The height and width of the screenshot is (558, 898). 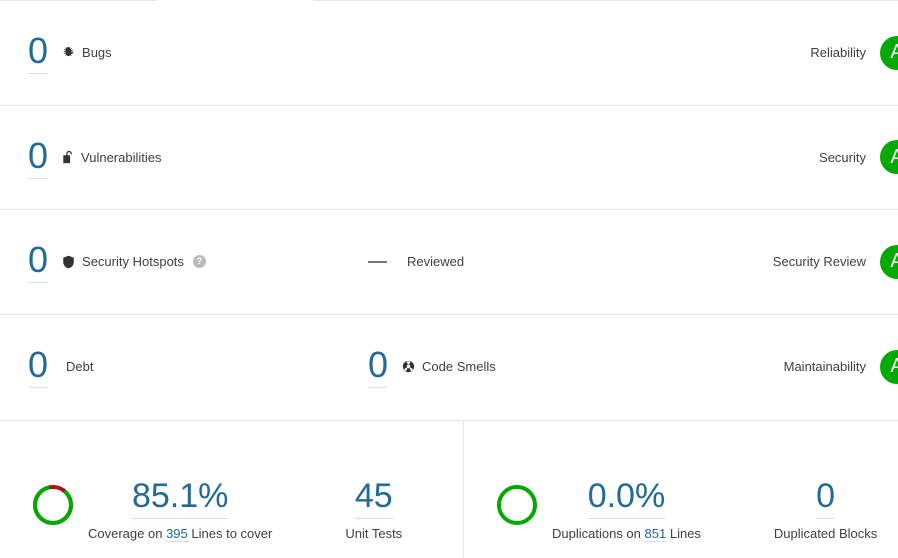 What do you see at coordinates (38, 53) in the screenshot?
I see `bugs-value: 0` at bounding box center [38, 53].